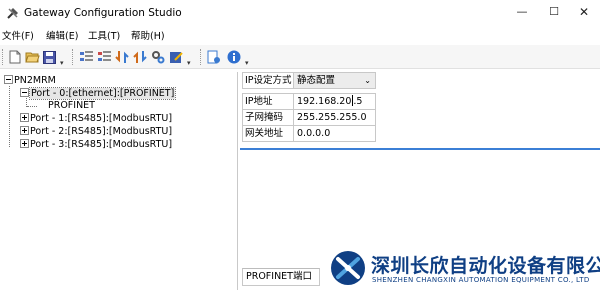 The image size is (600, 290). I want to click on gateway-row: 网关地址 0.0.0.0, so click(309, 133).